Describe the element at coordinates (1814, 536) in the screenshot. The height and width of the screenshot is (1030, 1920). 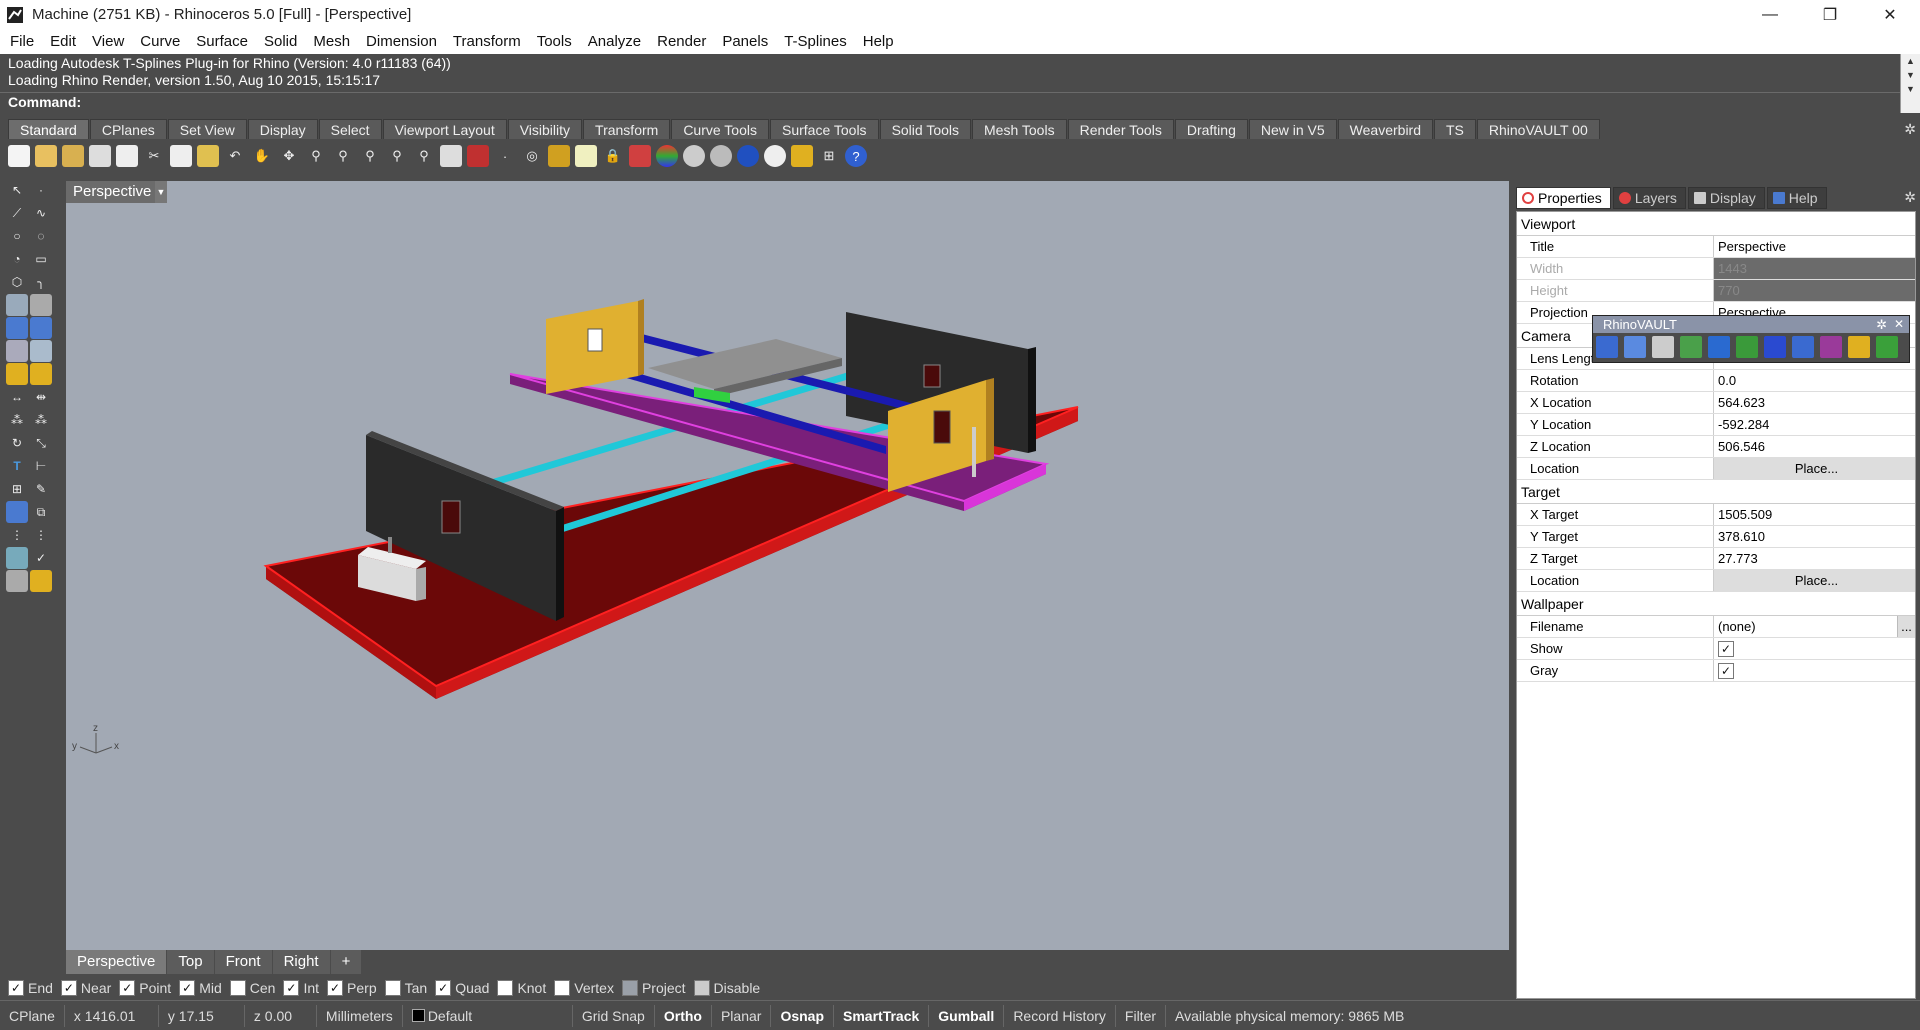
I see `y-target-field: 378.610` at that location.